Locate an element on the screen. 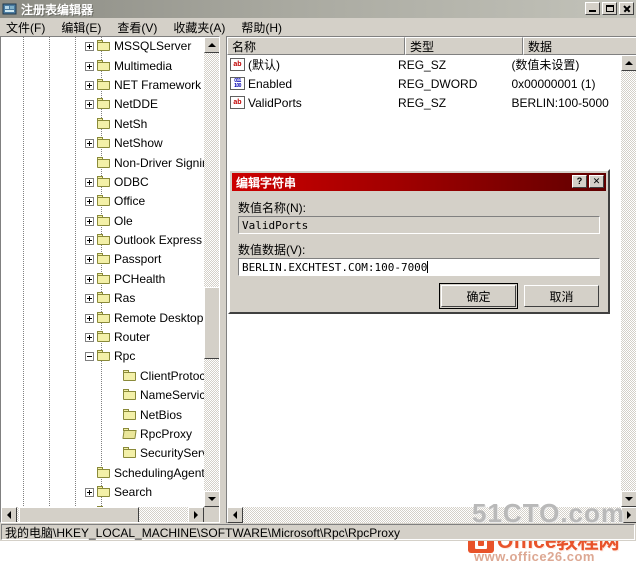  tree-scroll-track is located at coordinates (211, 272).